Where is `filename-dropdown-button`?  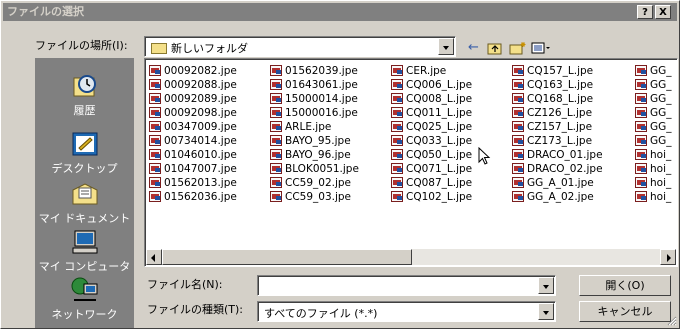
filename-dropdown-button is located at coordinates (546, 285).